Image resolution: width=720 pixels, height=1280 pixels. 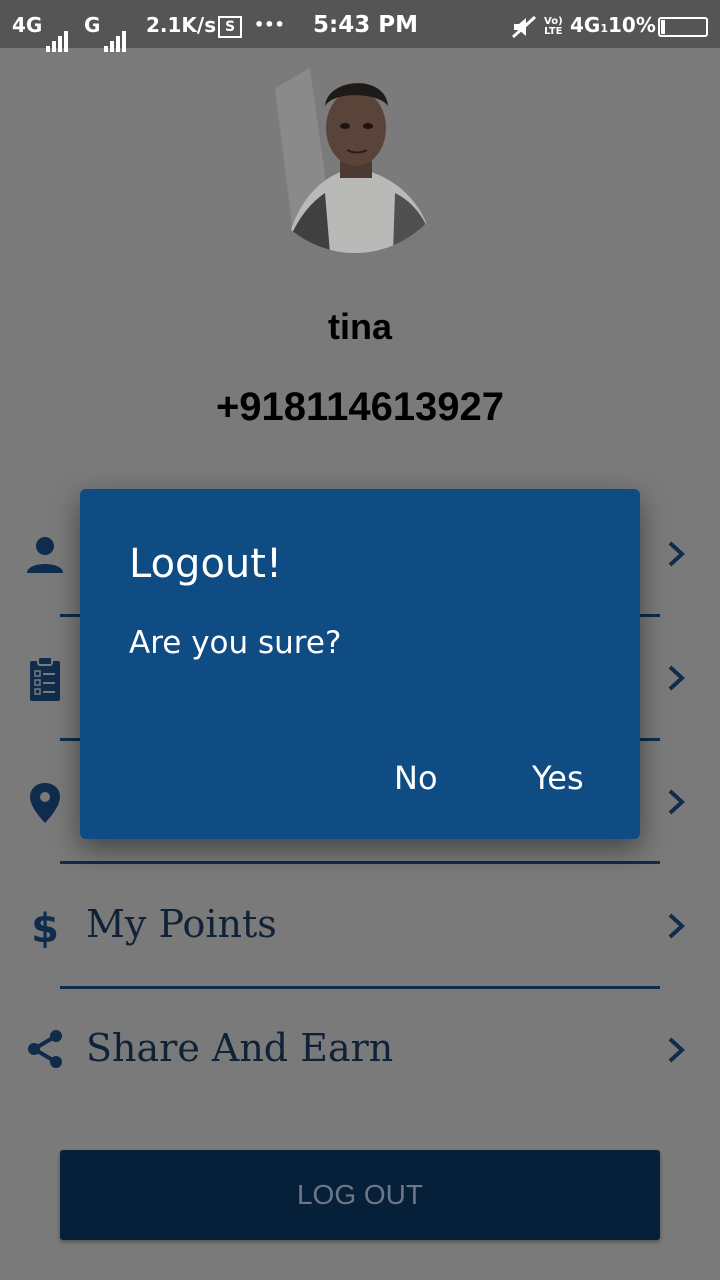 What do you see at coordinates (360, 1195) in the screenshot?
I see `logout-button: LOG OUT` at bounding box center [360, 1195].